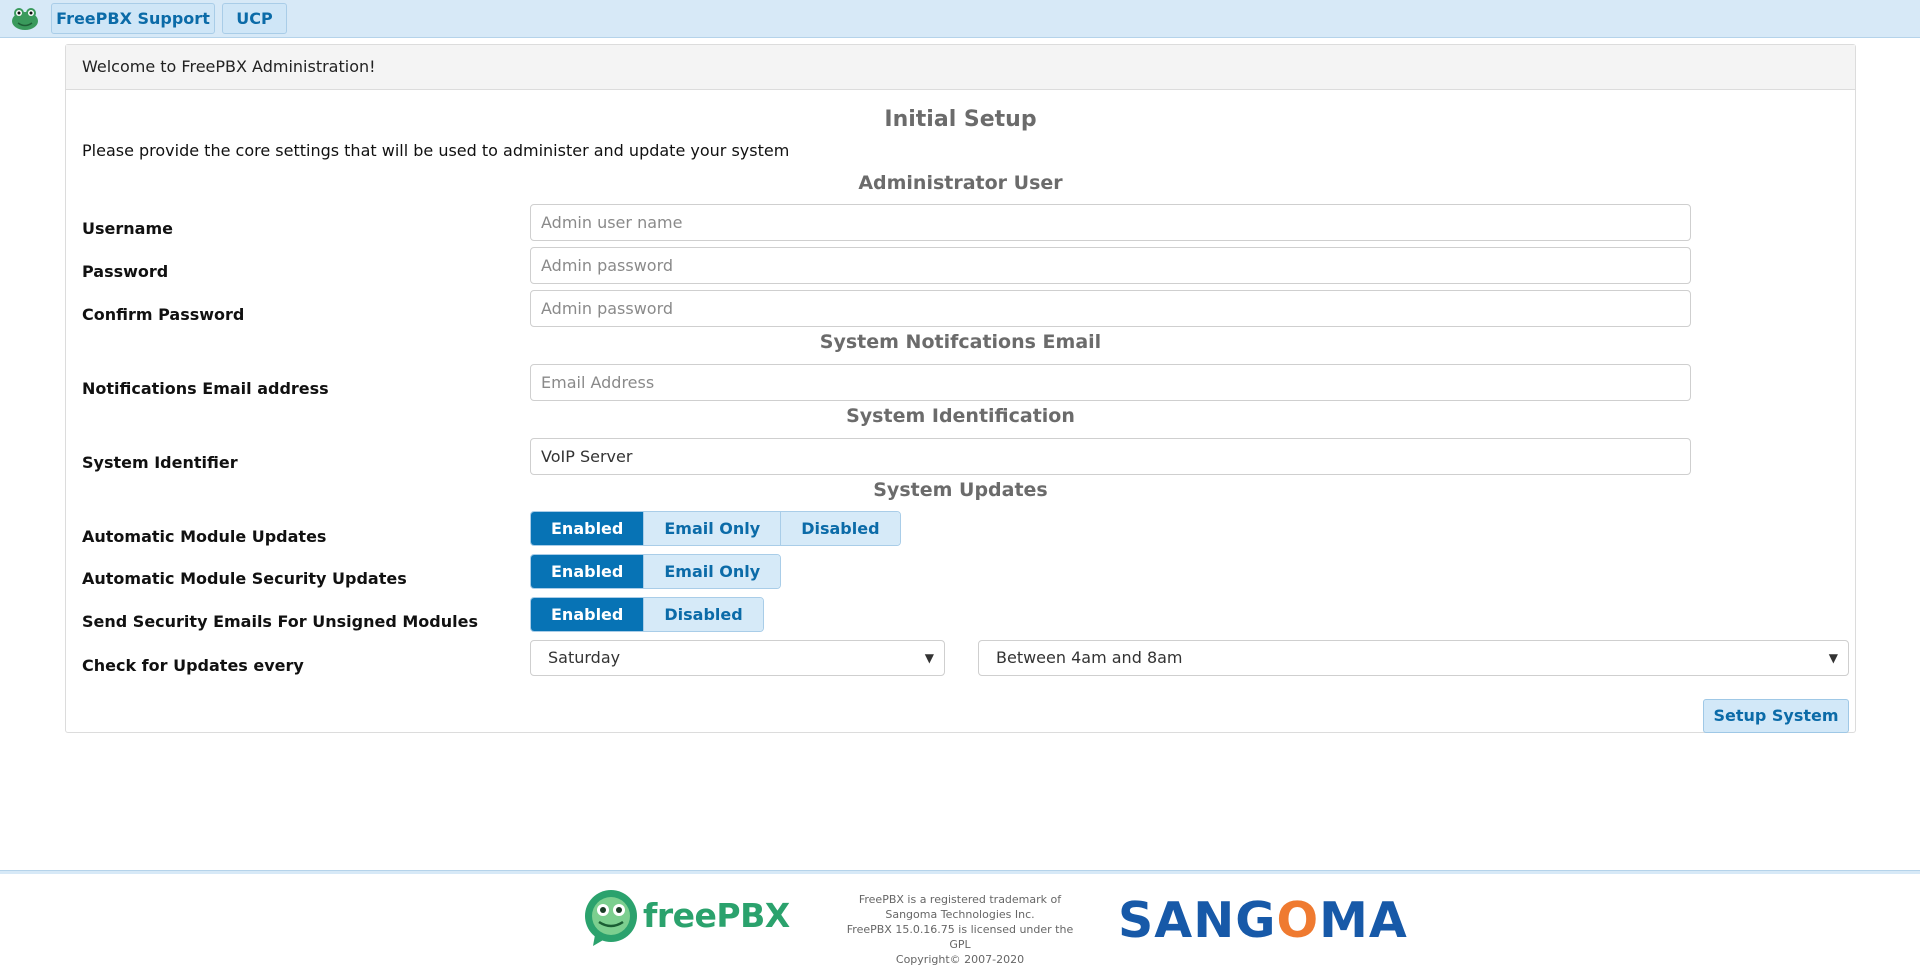  I want to click on unsigned-emails-enabled-option: Enabled, so click(588, 614).